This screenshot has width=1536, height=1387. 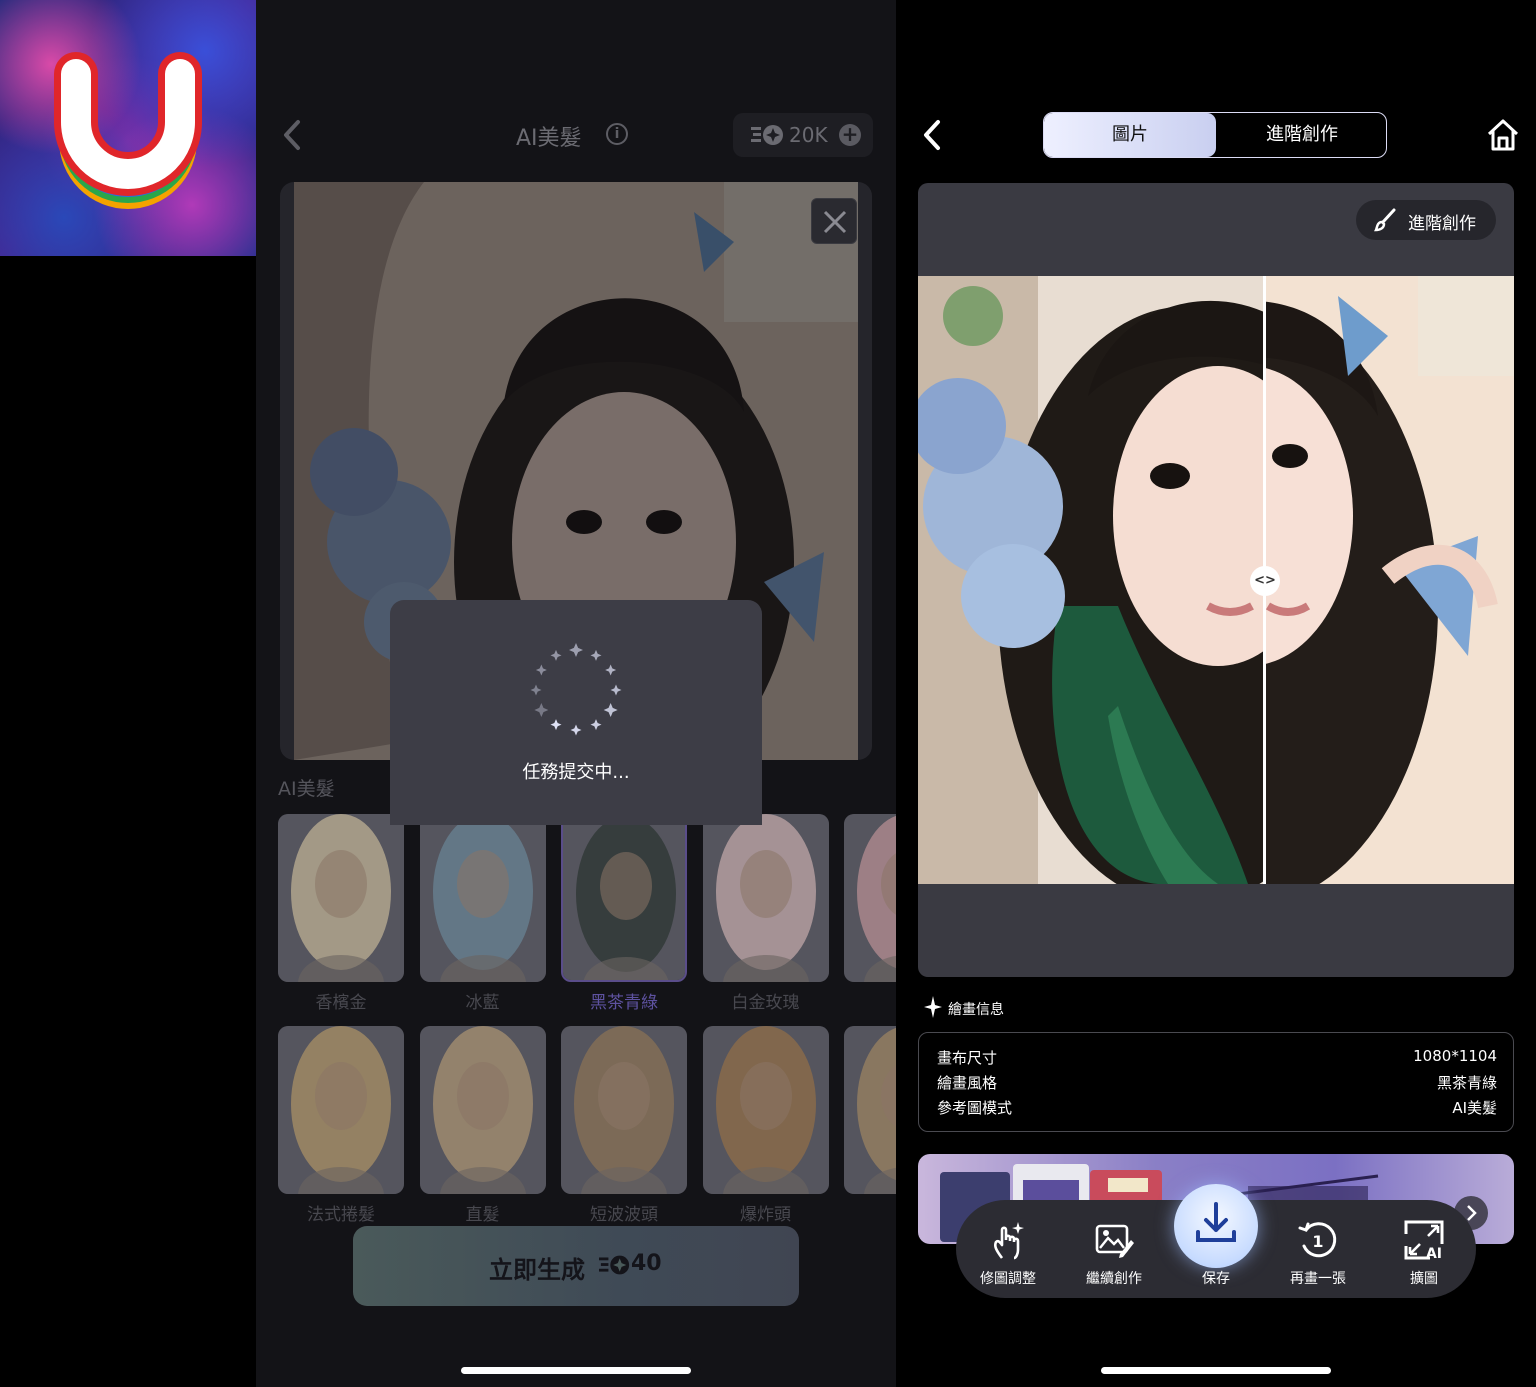 I want to click on hair-style-name: 冰藍, so click(x=482, y=1003).